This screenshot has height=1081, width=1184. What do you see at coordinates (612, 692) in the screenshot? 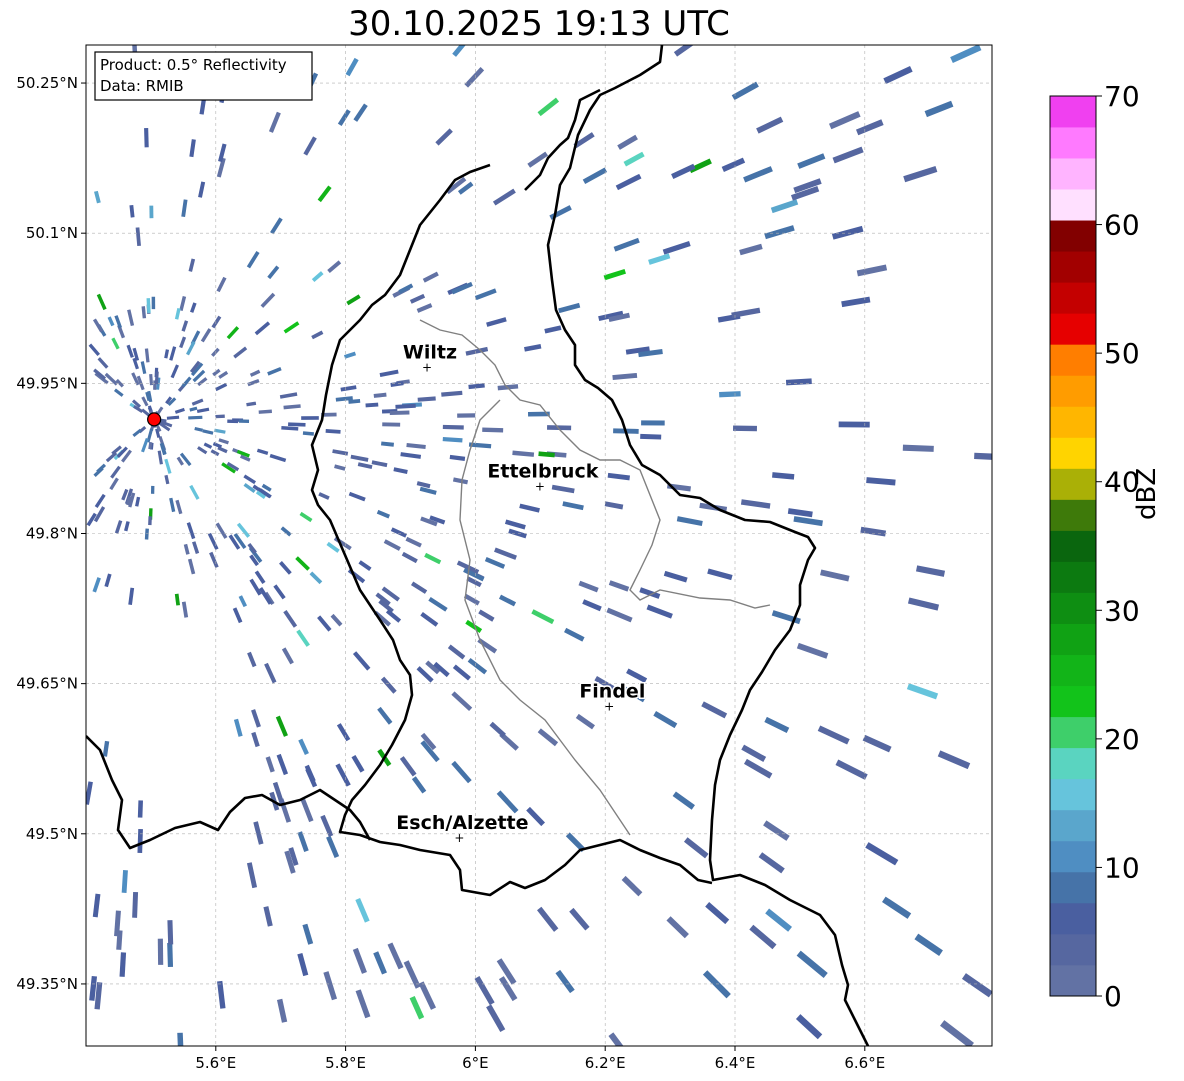
I see `city-label: Findel` at bounding box center [612, 692].